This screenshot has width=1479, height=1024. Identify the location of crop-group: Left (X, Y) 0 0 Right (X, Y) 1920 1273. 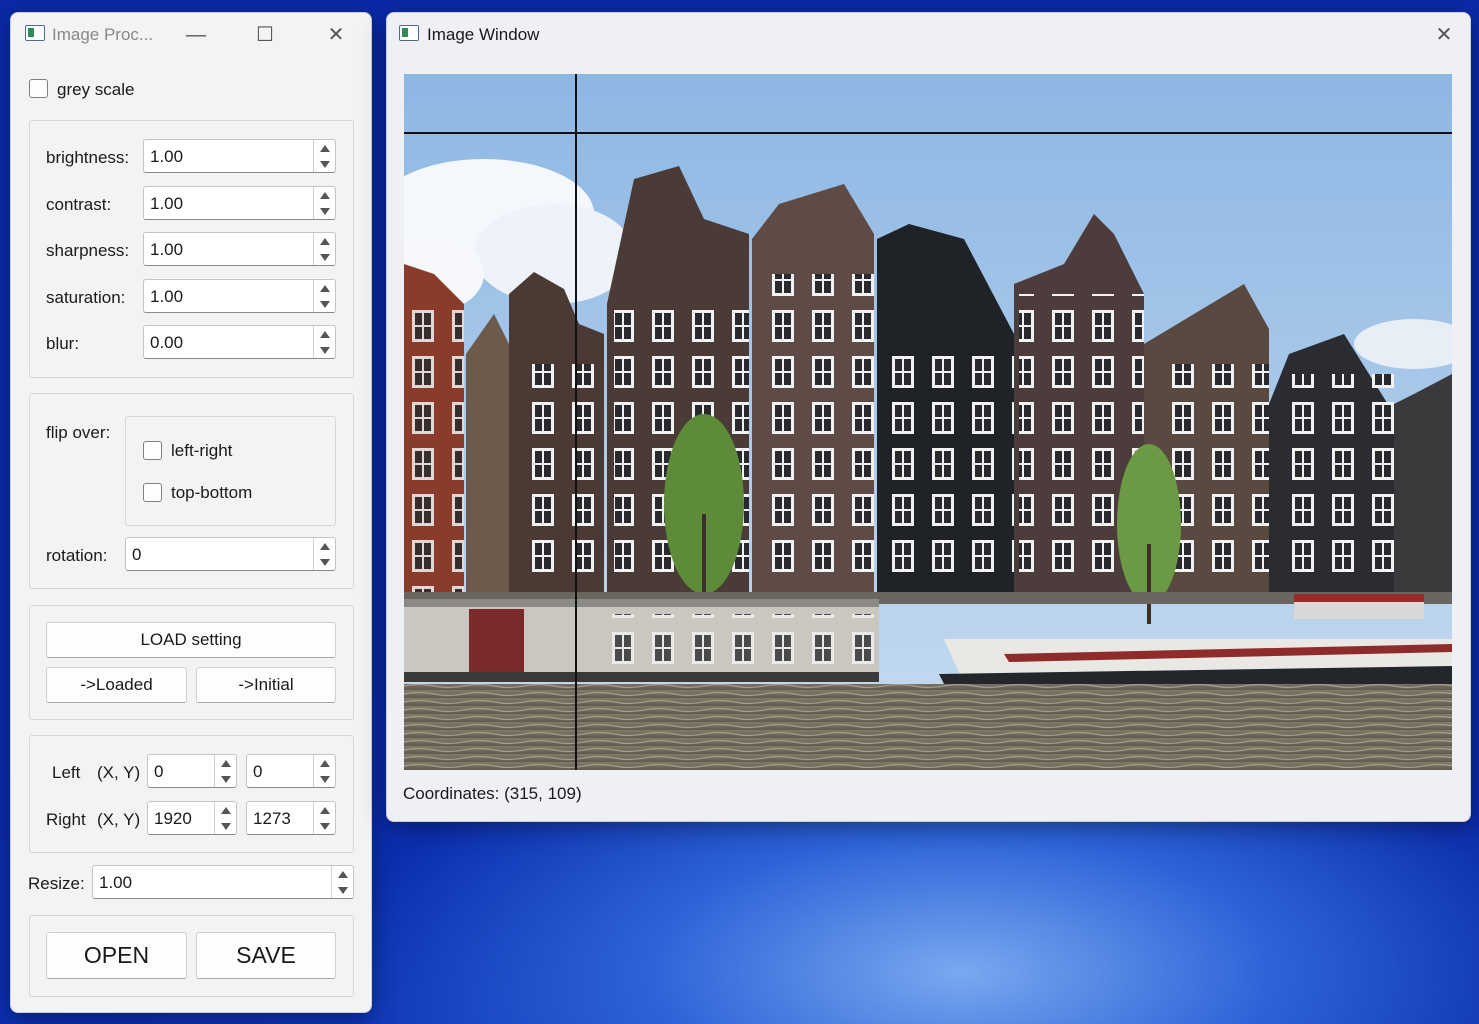
(191, 794).